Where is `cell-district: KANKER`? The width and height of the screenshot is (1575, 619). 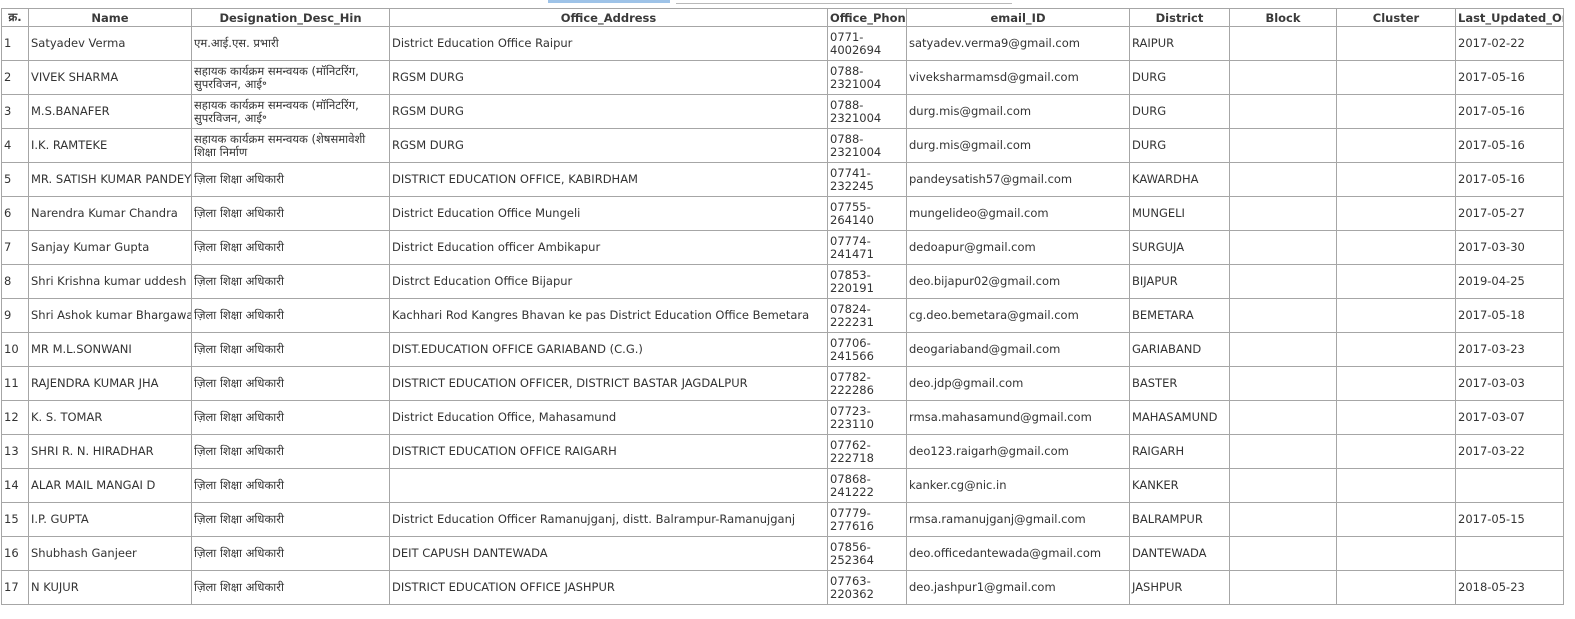 cell-district: KANKER is located at coordinates (1179, 485).